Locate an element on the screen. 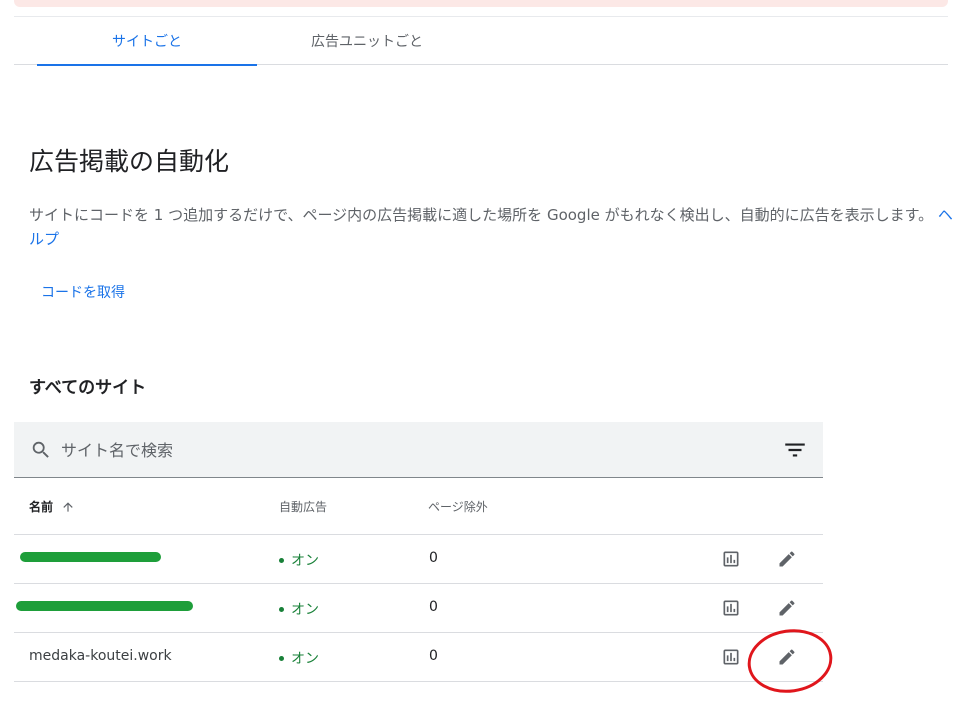 This screenshot has width=961, height=714. arrow-upward-icon is located at coordinates (68, 506).